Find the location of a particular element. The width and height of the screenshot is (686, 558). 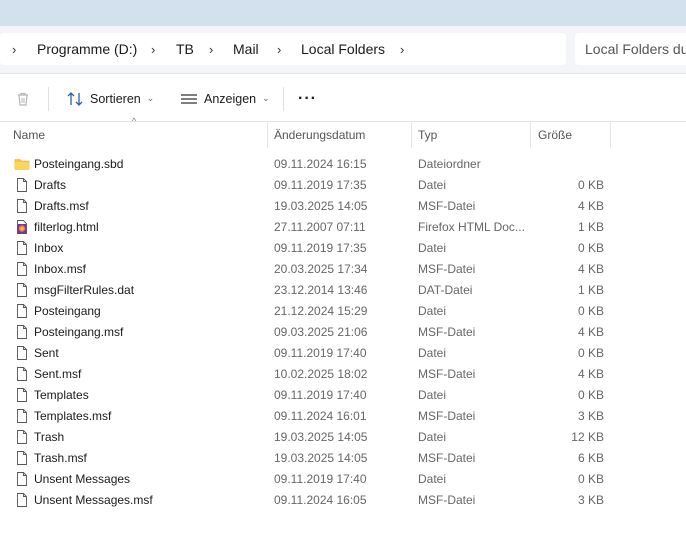

file-name: filterlog.html is located at coordinates (139, 226).